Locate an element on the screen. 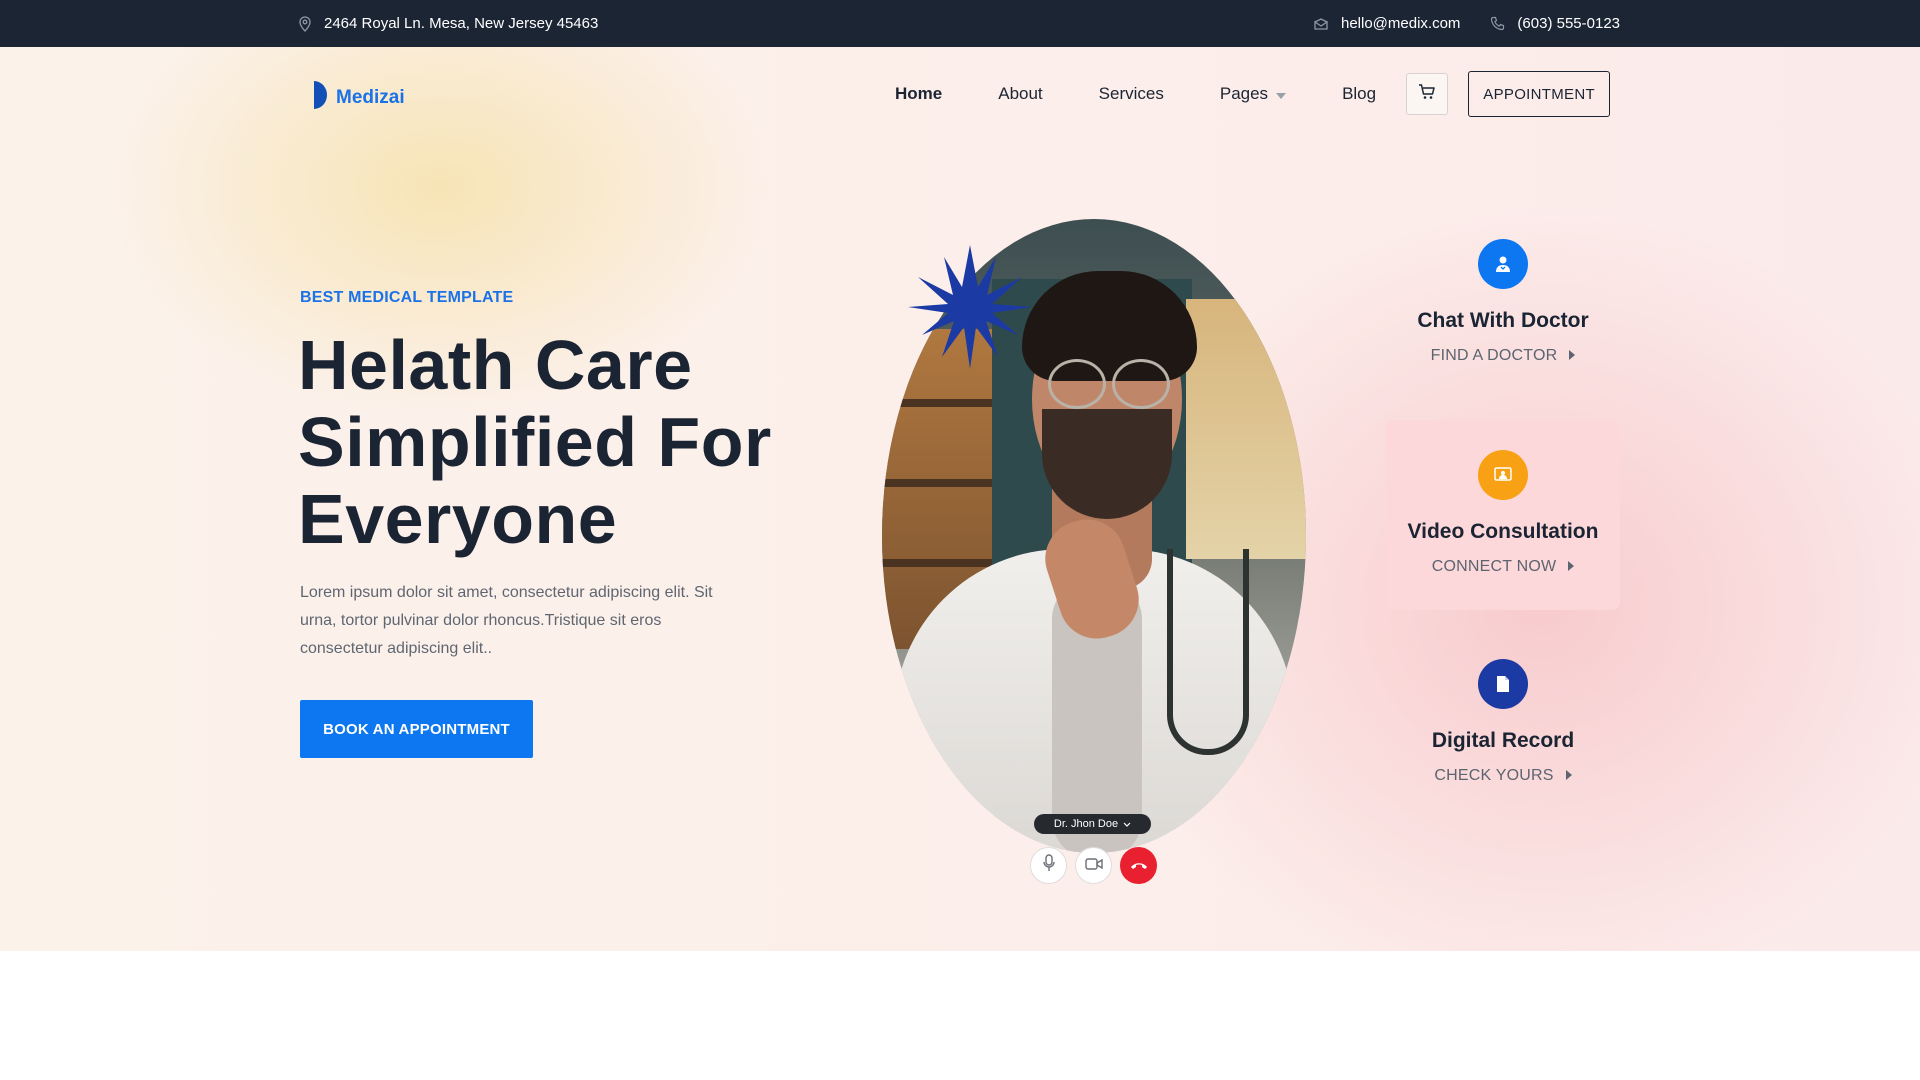 The width and height of the screenshot is (1920, 1080). email-text: hello@medix.com is located at coordinates (1400, 23).